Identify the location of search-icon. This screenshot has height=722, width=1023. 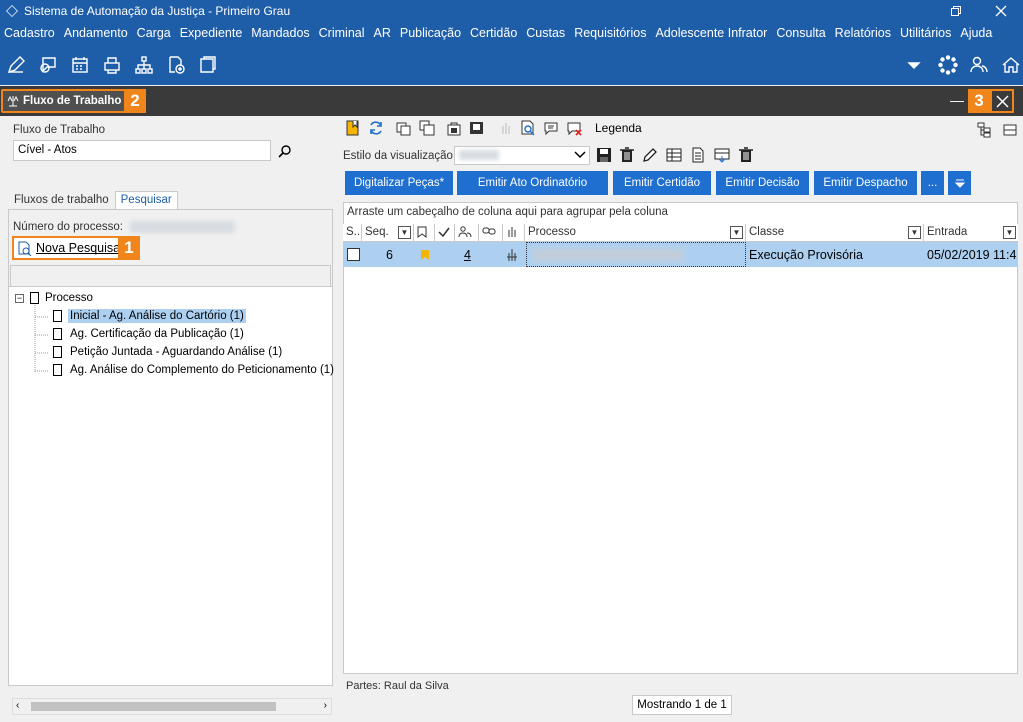
(285, 151).